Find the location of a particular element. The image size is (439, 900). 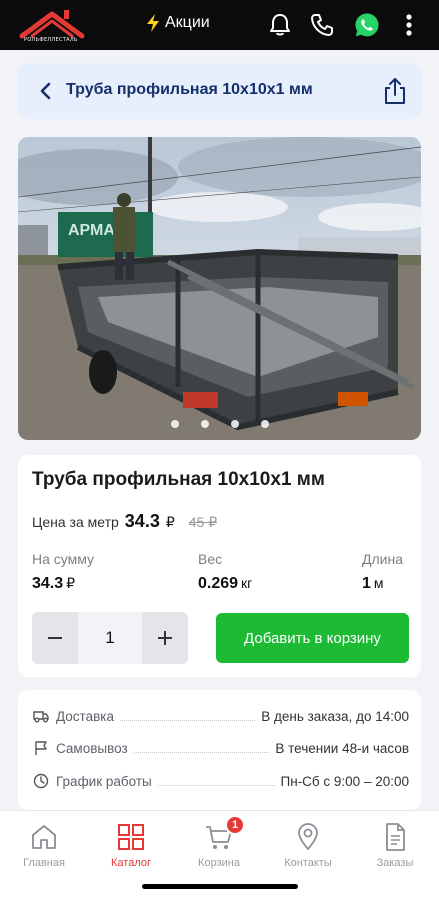

share-icon is located at coordinates (395, 91).